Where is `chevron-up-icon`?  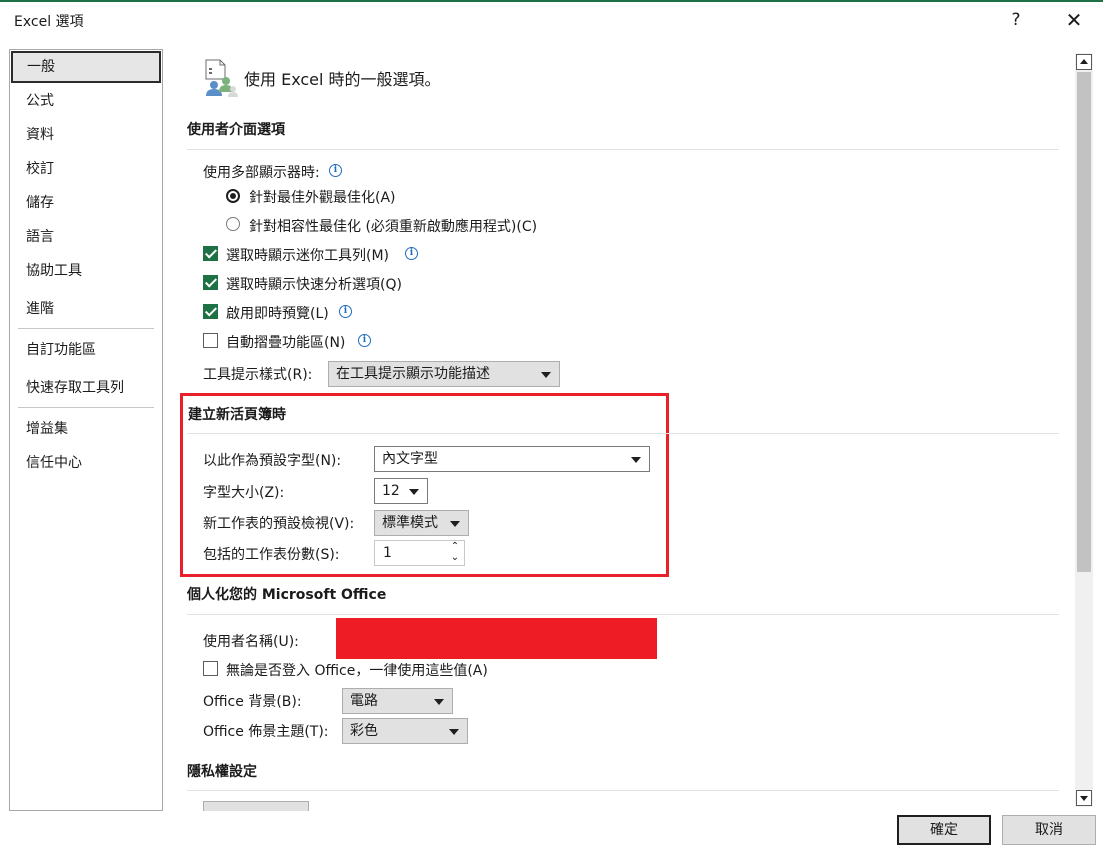
chevron-up-icon is located at coordinates (1084, 61).